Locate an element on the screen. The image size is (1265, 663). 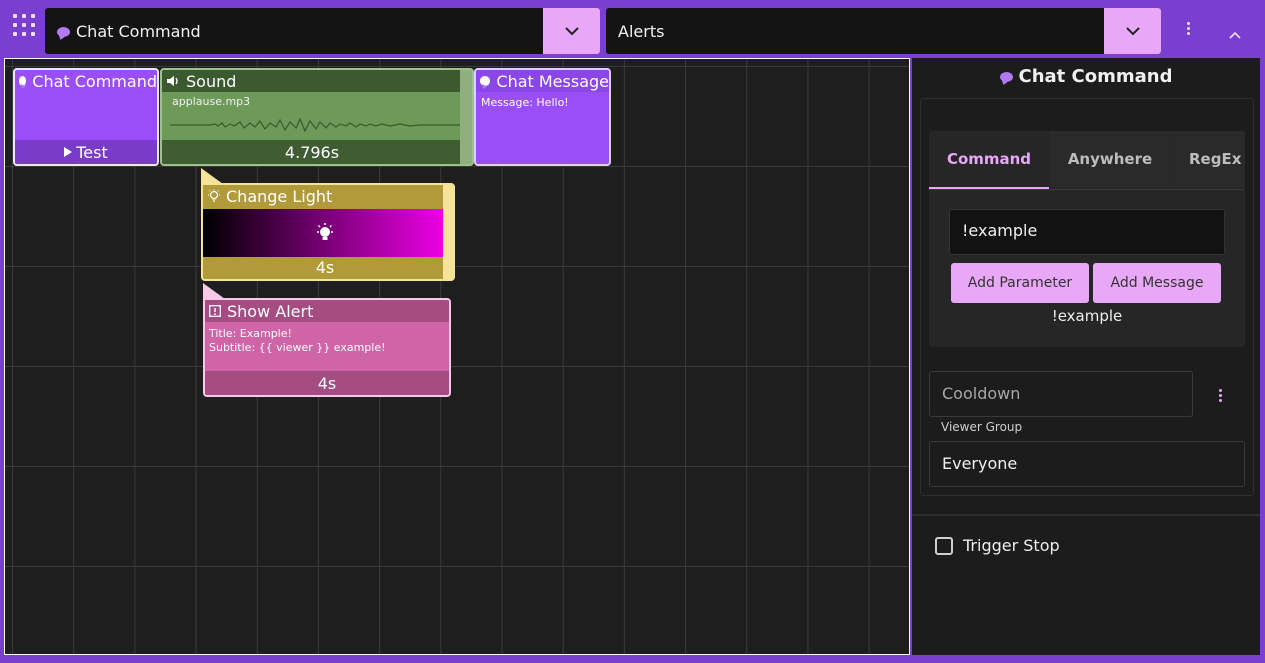
group-select-value: Alerts is located at coordinates (641, 31).